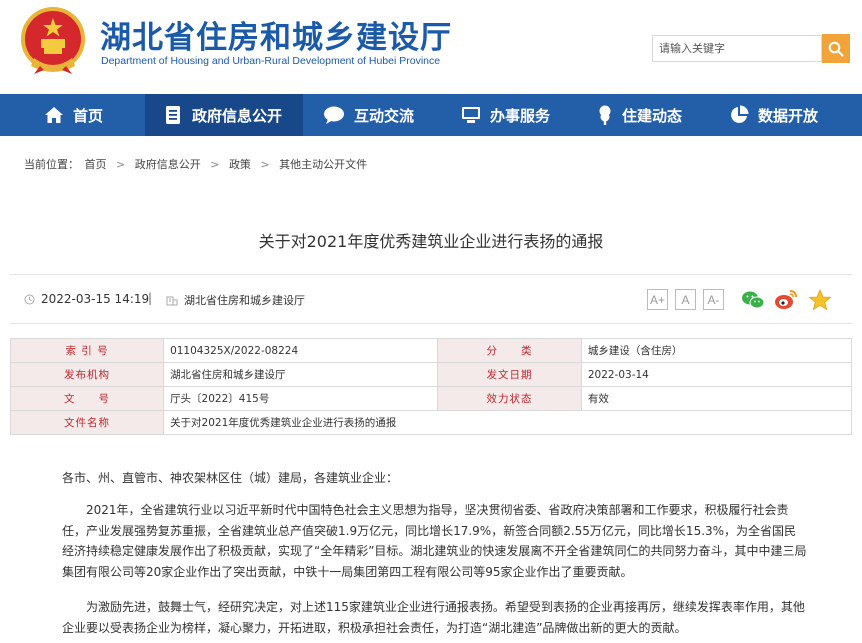 The image size is (862, 643). I want to click on search-box, so click(737, 48).